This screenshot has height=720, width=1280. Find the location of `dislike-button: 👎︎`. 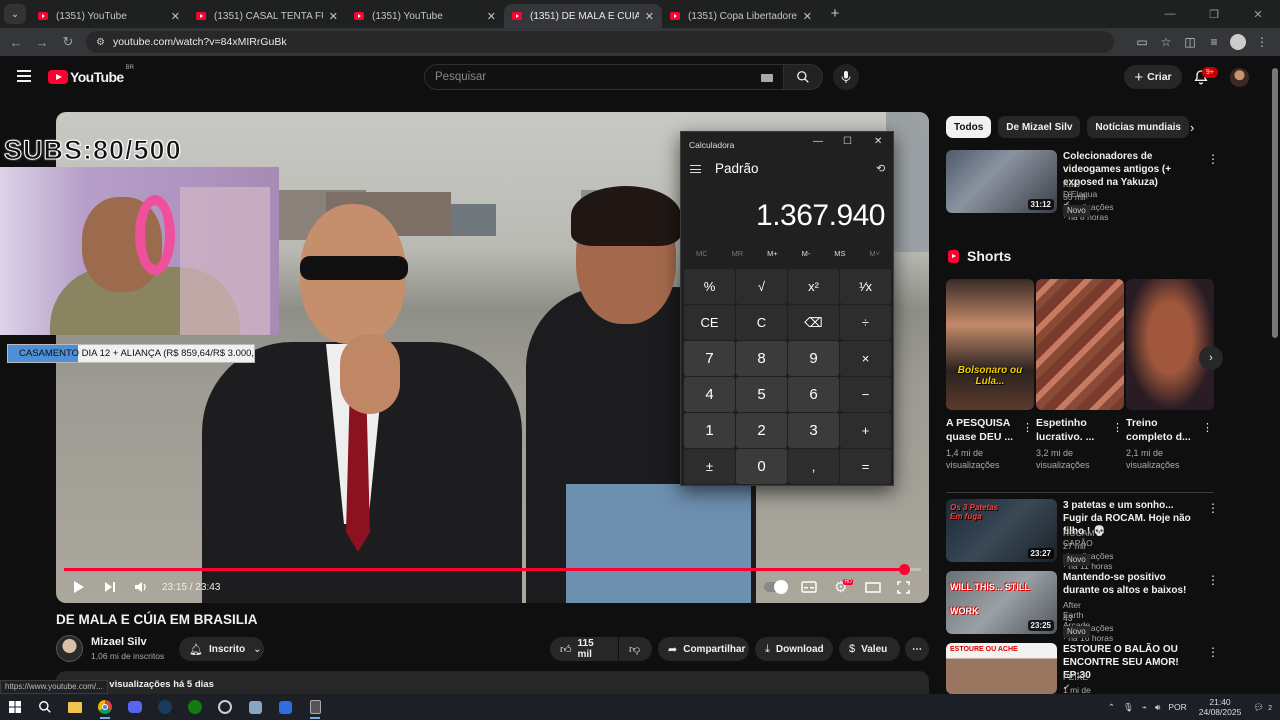

dislike-button: 👎︎ is located at coordinates (635, 649).